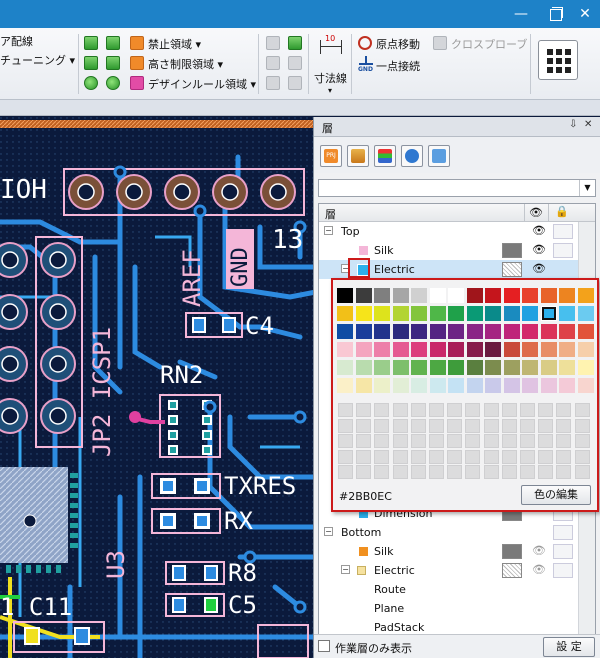  What do you see at coordinates (587, 188) in the screenshot?
I see `chevron-down-icon: ▼` at bounding box center [587, 188].